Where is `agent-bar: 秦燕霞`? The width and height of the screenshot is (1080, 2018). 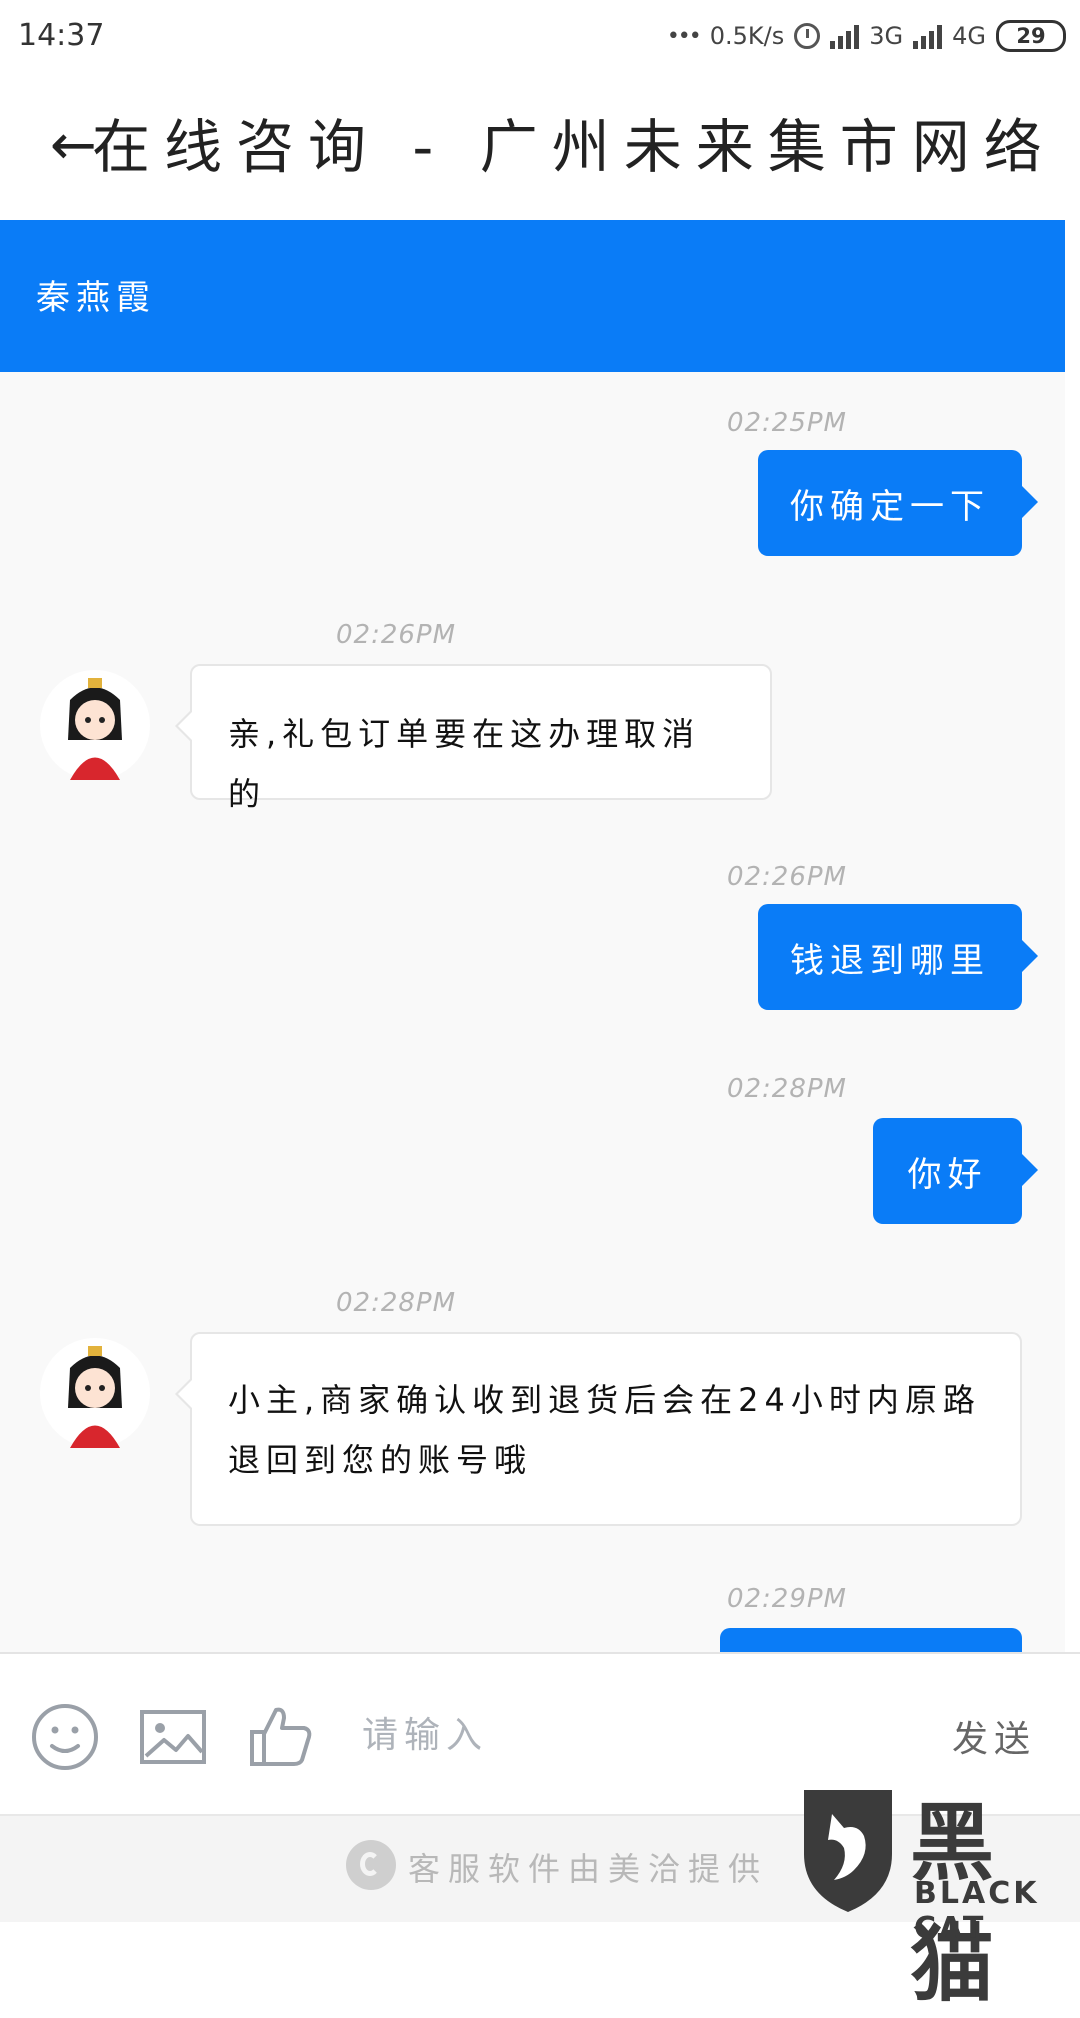 agent-bar: 秦燕霞 is located at coordinates (532, 296).